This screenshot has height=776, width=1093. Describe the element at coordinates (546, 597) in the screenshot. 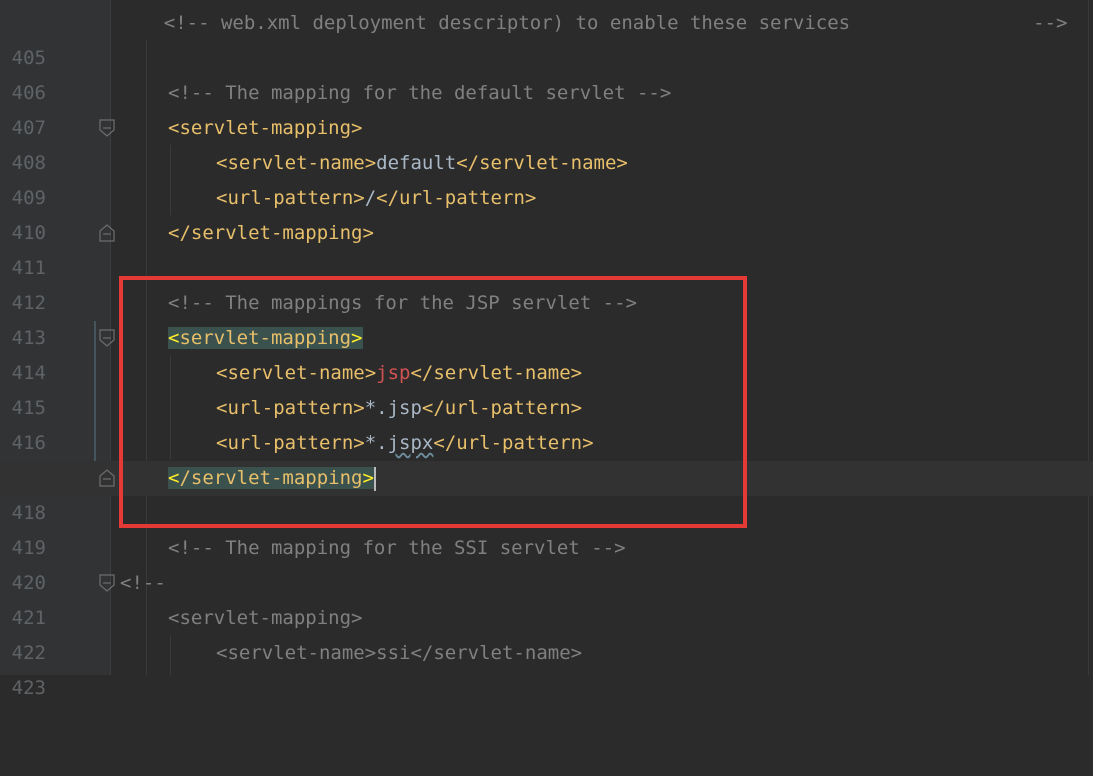

I see `code-line: 421 <!--` at that location.